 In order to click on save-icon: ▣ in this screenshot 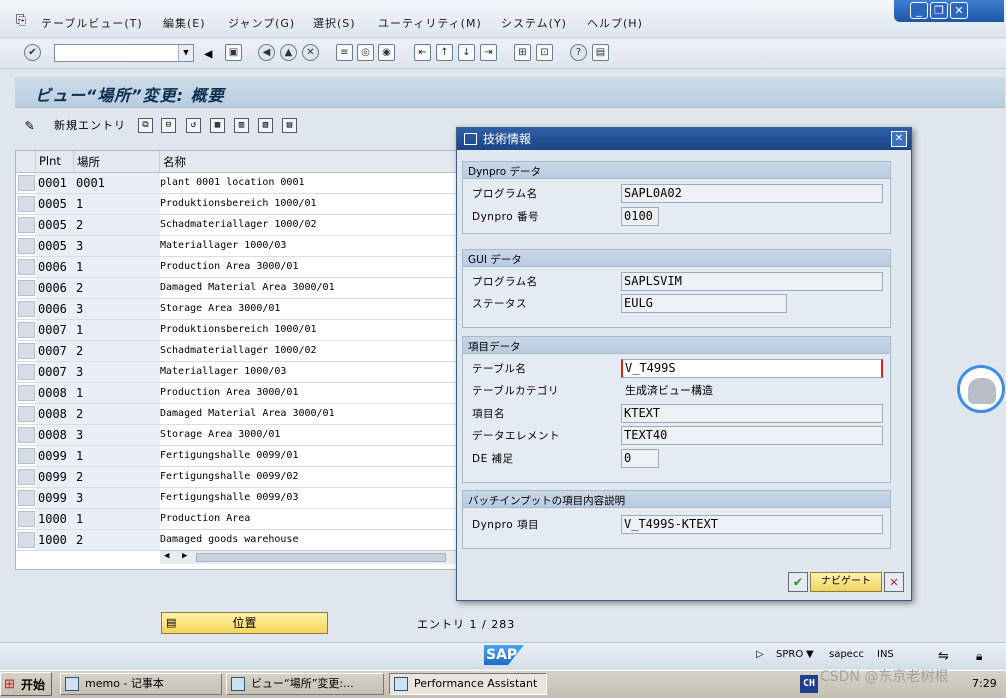, I will do `click(233, 52)`.